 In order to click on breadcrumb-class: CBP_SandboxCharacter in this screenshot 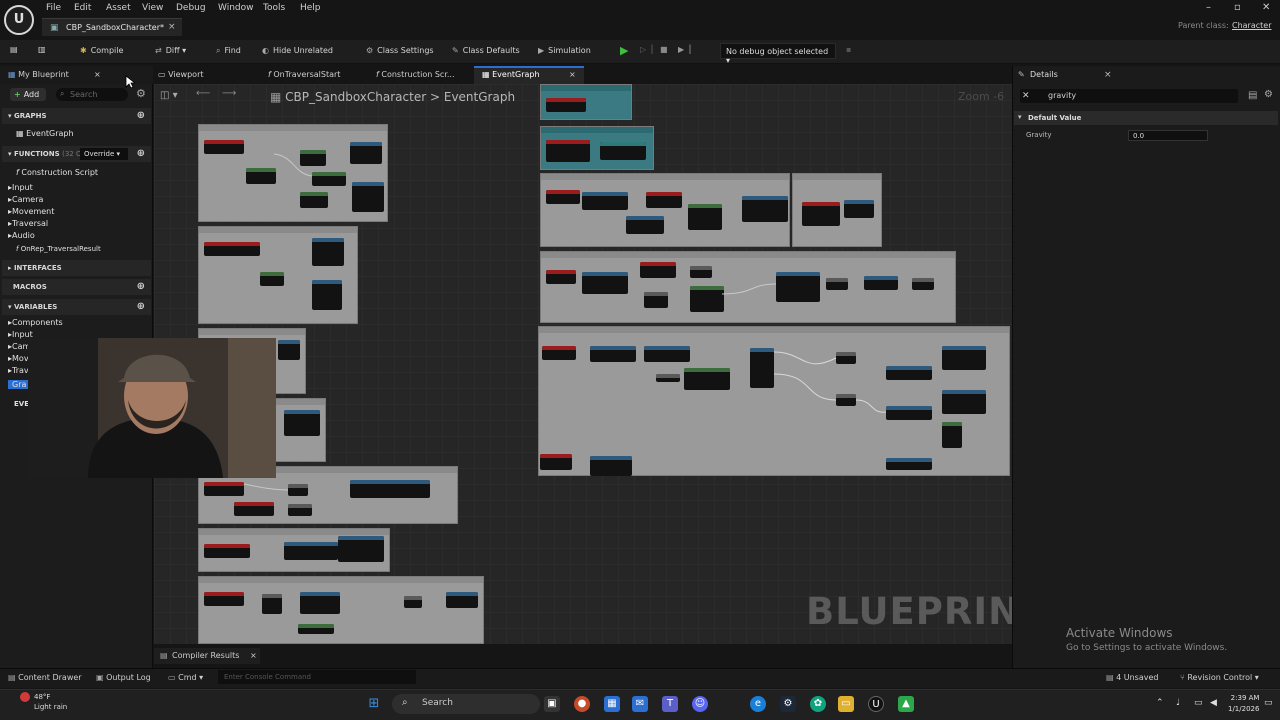, I will do `click(355, 97)`.